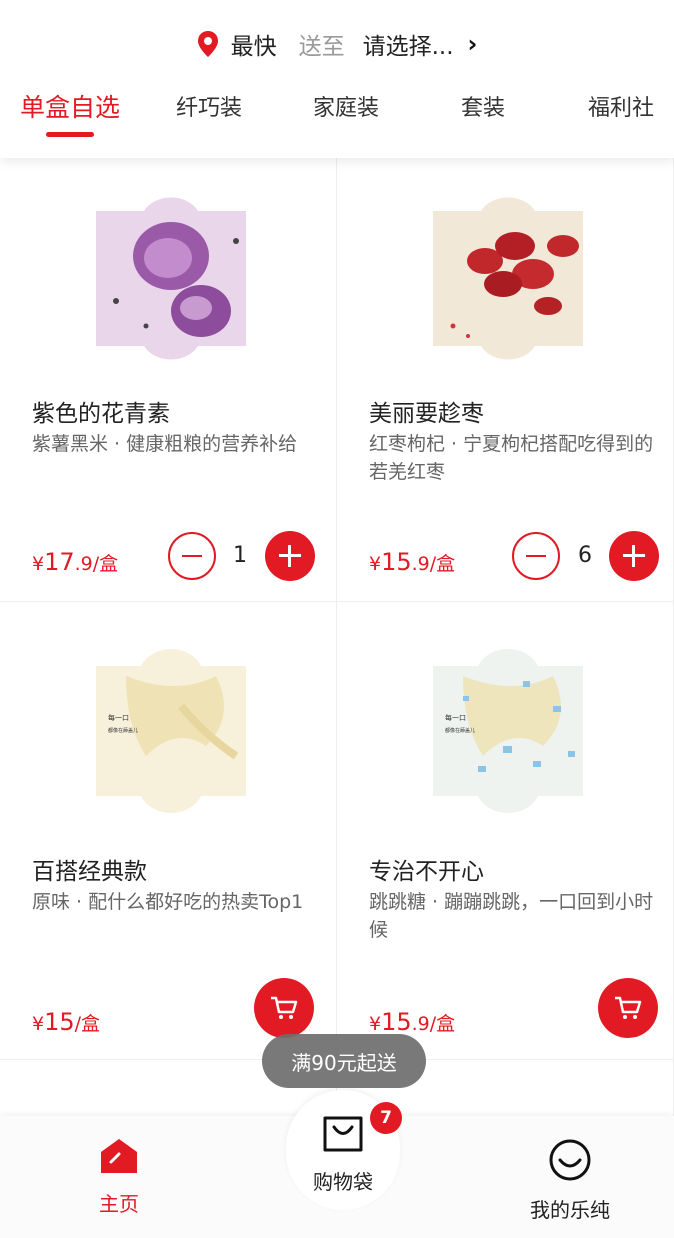 This screenshot has height=1238, width=674. Describe the element at coordinates (240, 555) in the screenshot. I see `quantity-value: 1` at that location.